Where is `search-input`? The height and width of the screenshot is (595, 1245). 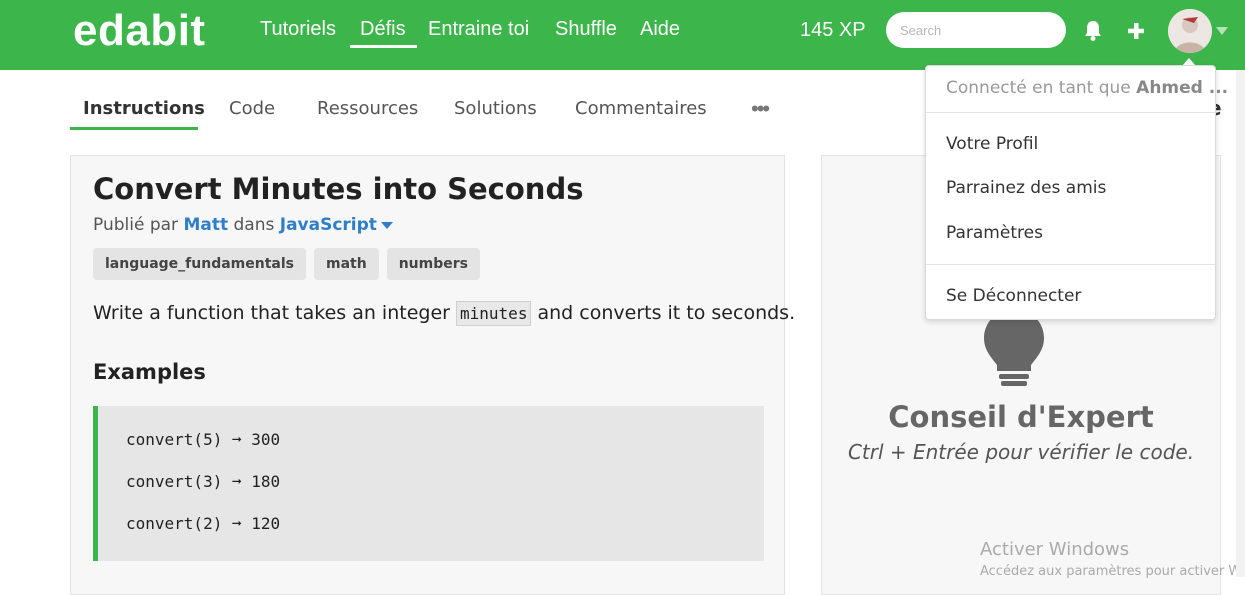
search-input is located at coordinates (976, 30).